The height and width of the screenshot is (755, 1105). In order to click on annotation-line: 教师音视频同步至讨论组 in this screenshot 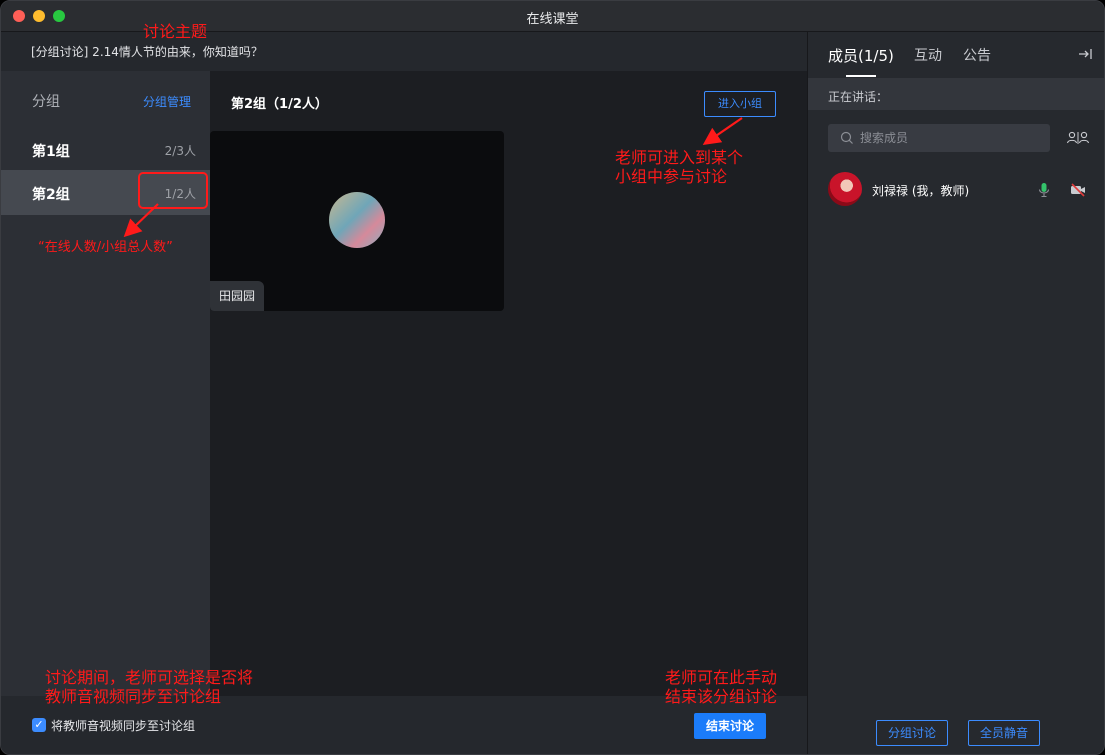, I will do `click(133, 696)`.